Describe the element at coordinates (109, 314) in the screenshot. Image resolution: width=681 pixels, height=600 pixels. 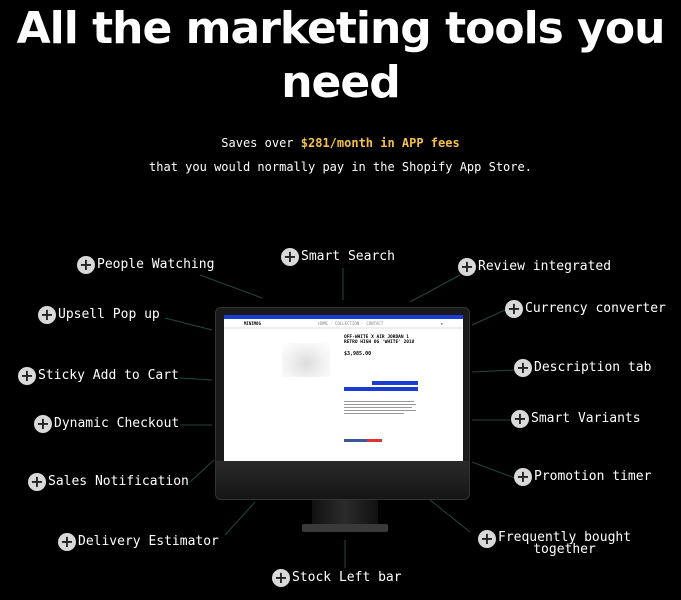
I see `feature-label: Upsell Pop up` at that location.